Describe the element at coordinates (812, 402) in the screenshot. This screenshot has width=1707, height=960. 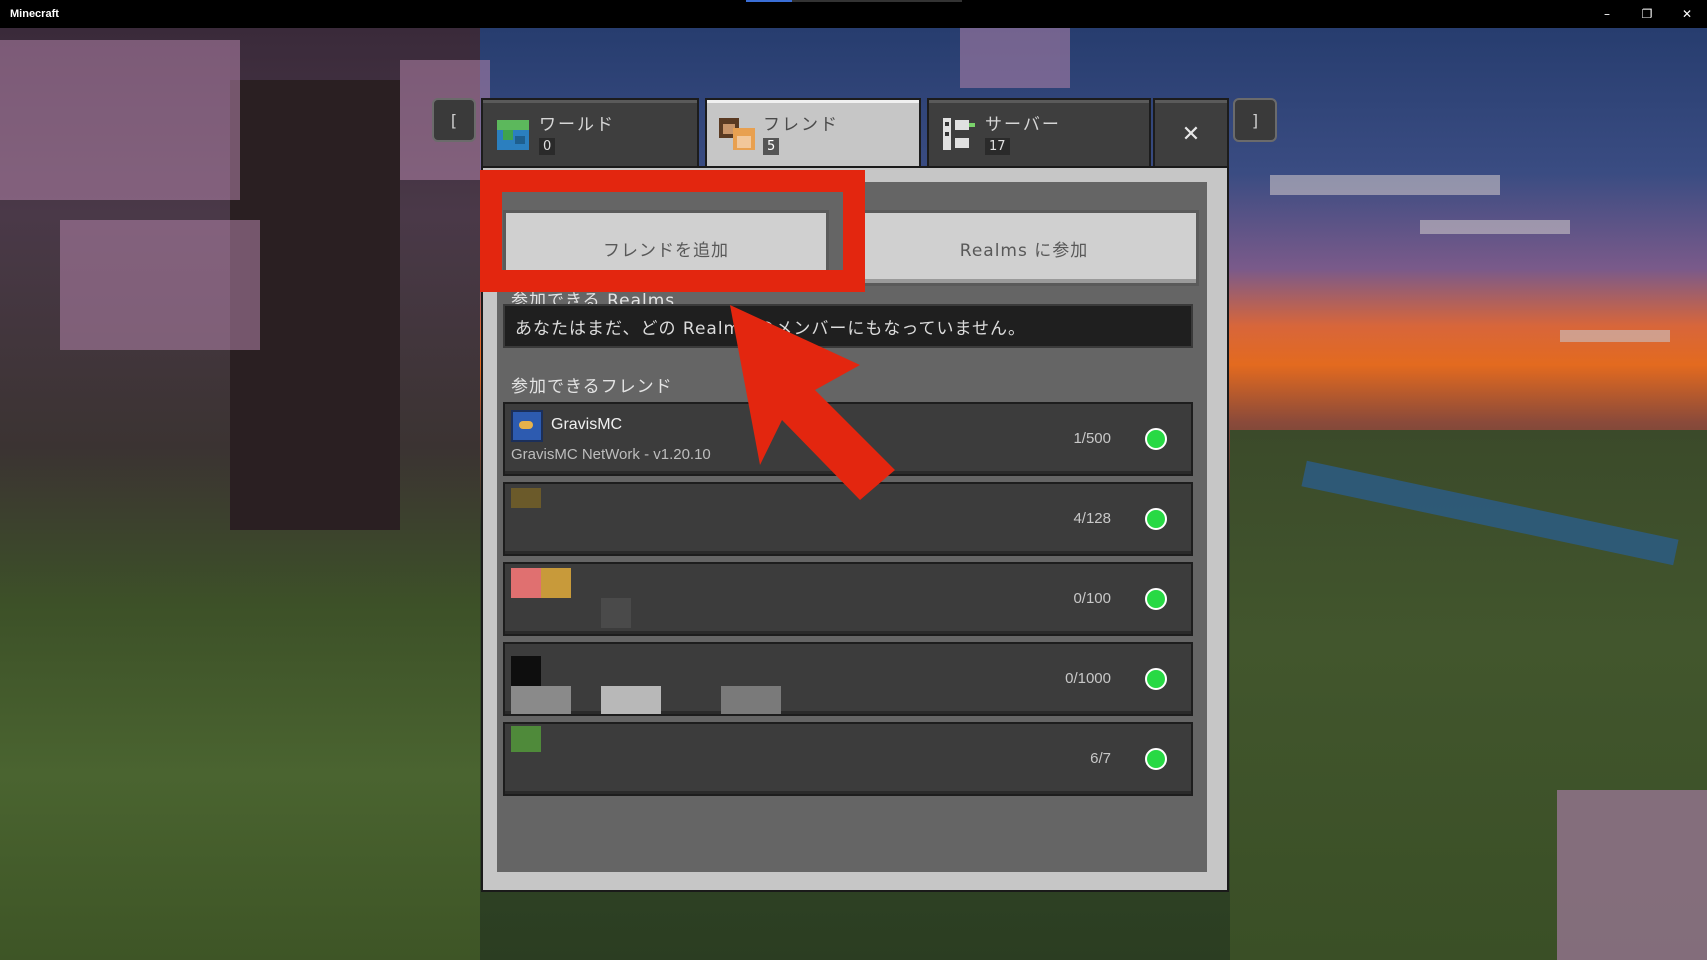
I see `annotation-arrow-icon` at that location.